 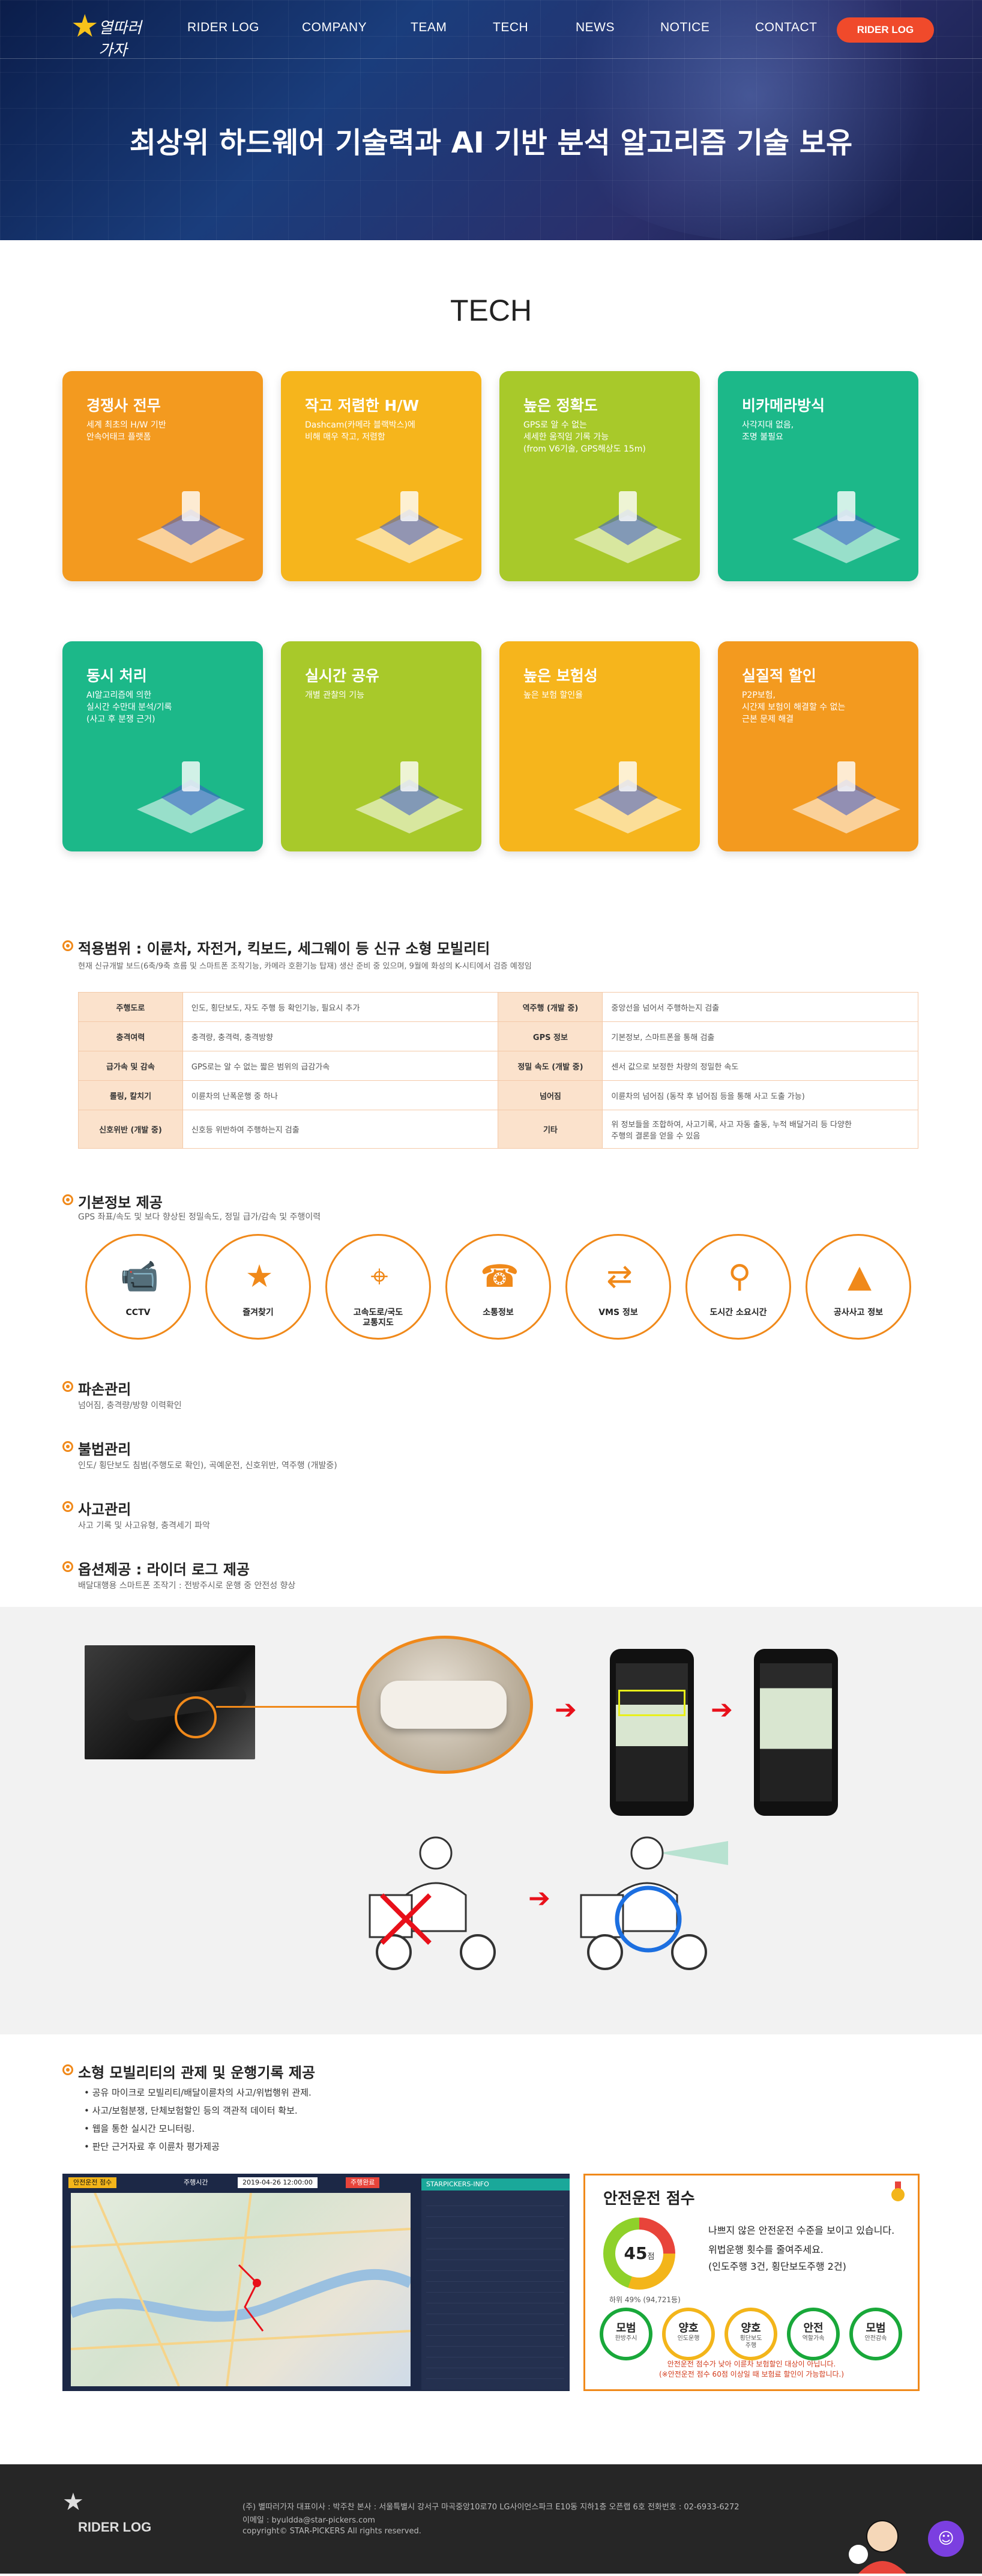 I want to click on spec-key: 주행도로, so click(x=130, y=1007).